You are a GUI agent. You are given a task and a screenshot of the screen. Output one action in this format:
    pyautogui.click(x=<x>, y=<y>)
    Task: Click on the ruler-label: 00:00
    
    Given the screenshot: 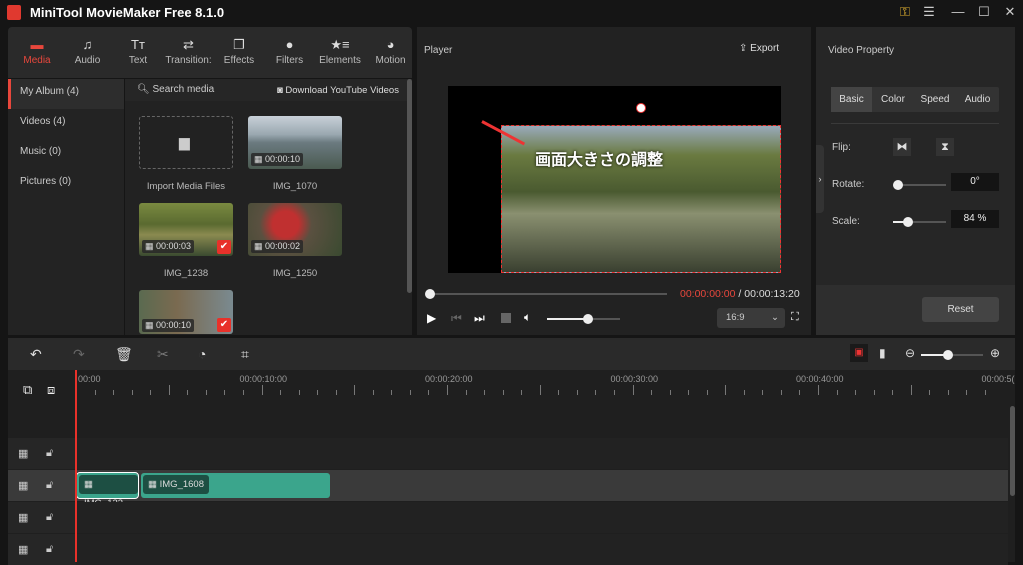 What is the action you would take?
    pyautogui.click(x=89, y=379)
    